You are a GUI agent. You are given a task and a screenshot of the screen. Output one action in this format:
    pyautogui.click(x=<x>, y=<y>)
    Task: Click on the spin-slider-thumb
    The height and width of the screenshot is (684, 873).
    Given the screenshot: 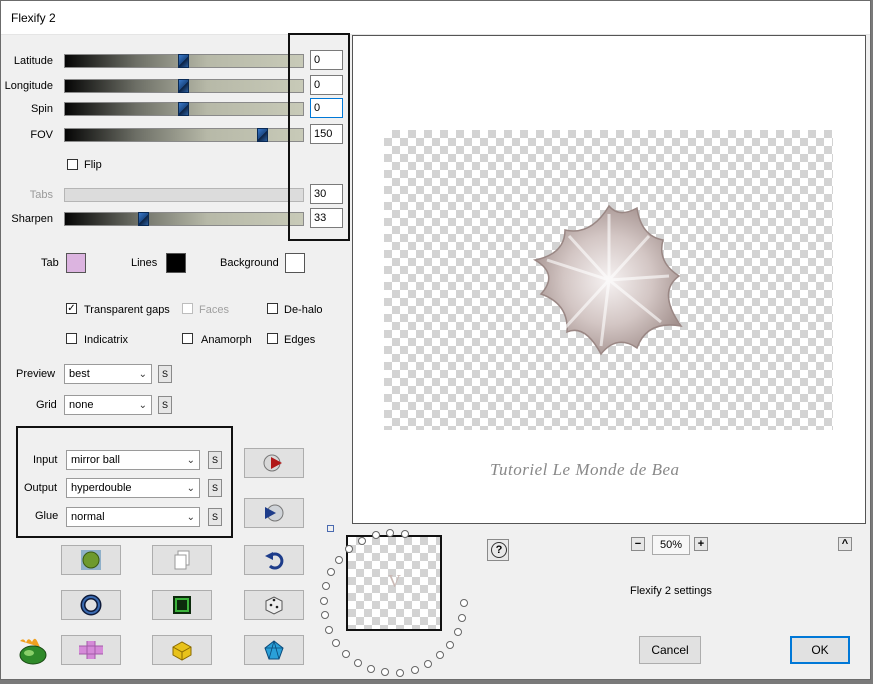 What is the action you would take?
    pyautogui.click(x=183, y=109)
    